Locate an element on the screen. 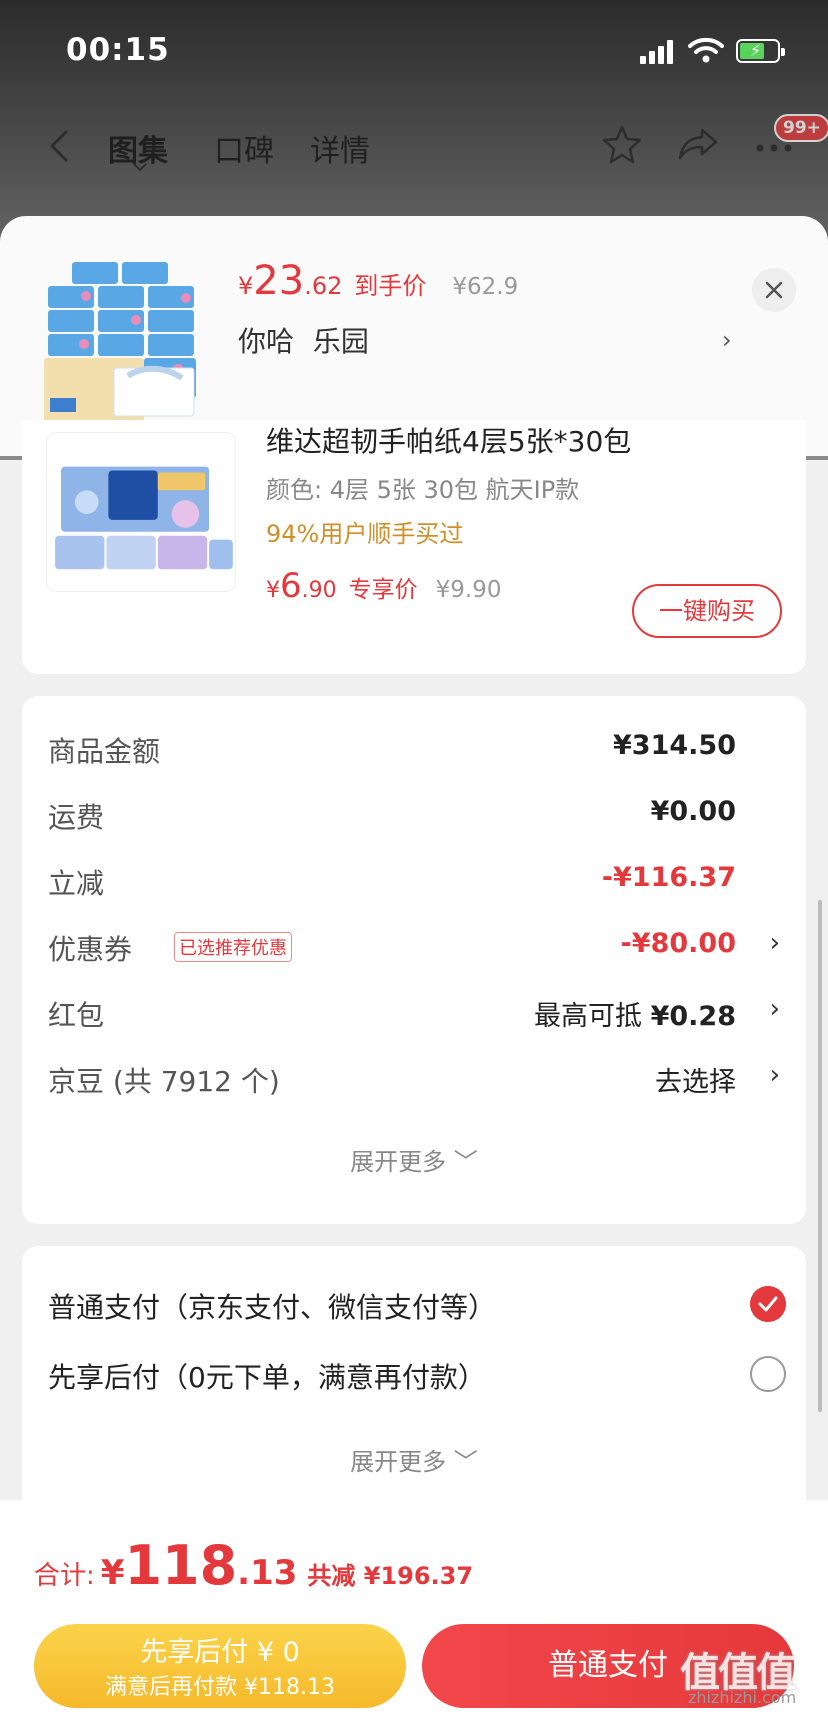 The width and height of the screenshot is (828, 1720). summary-value: -¥80.00 is located at coordinates (678, 943).